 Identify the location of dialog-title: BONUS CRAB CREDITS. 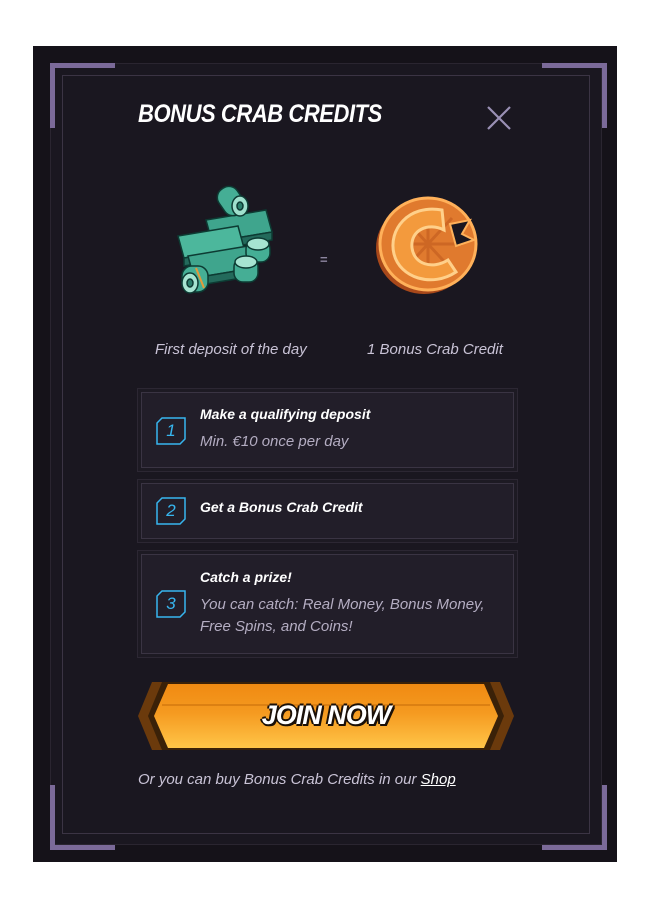
(260, 114).